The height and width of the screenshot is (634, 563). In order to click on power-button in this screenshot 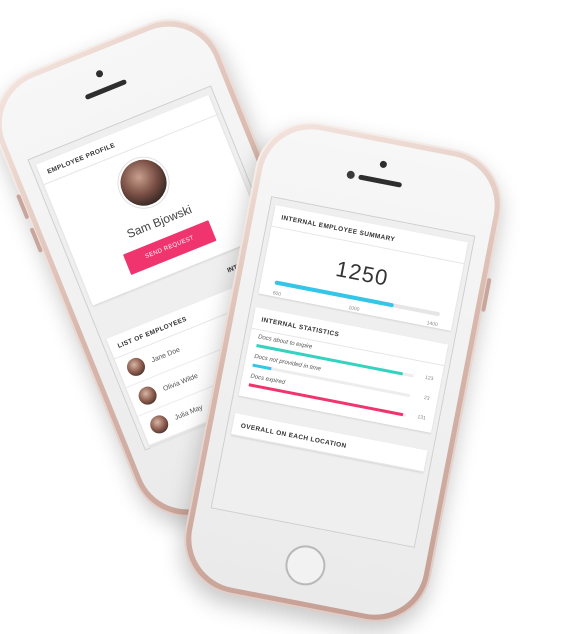, I will do `click(486, 295)`.